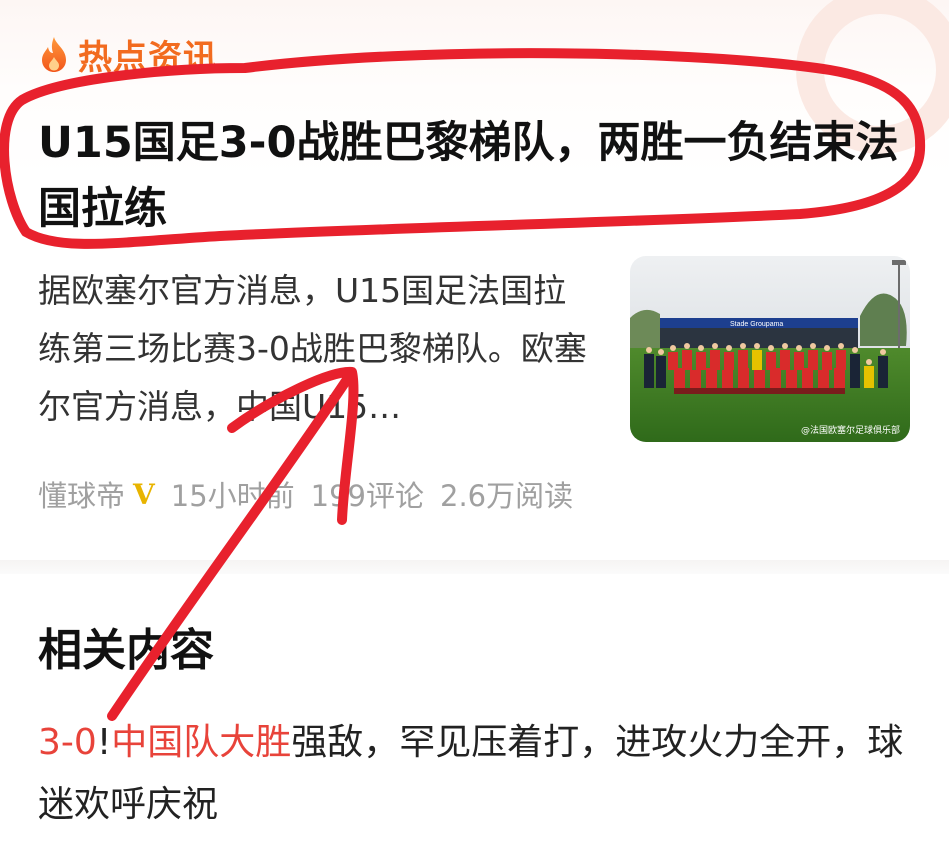 The image size is (949, 843). Describe the element at coordinates (104, 742) in the screenshot. I see `related-item-exclamation: !` at that location.